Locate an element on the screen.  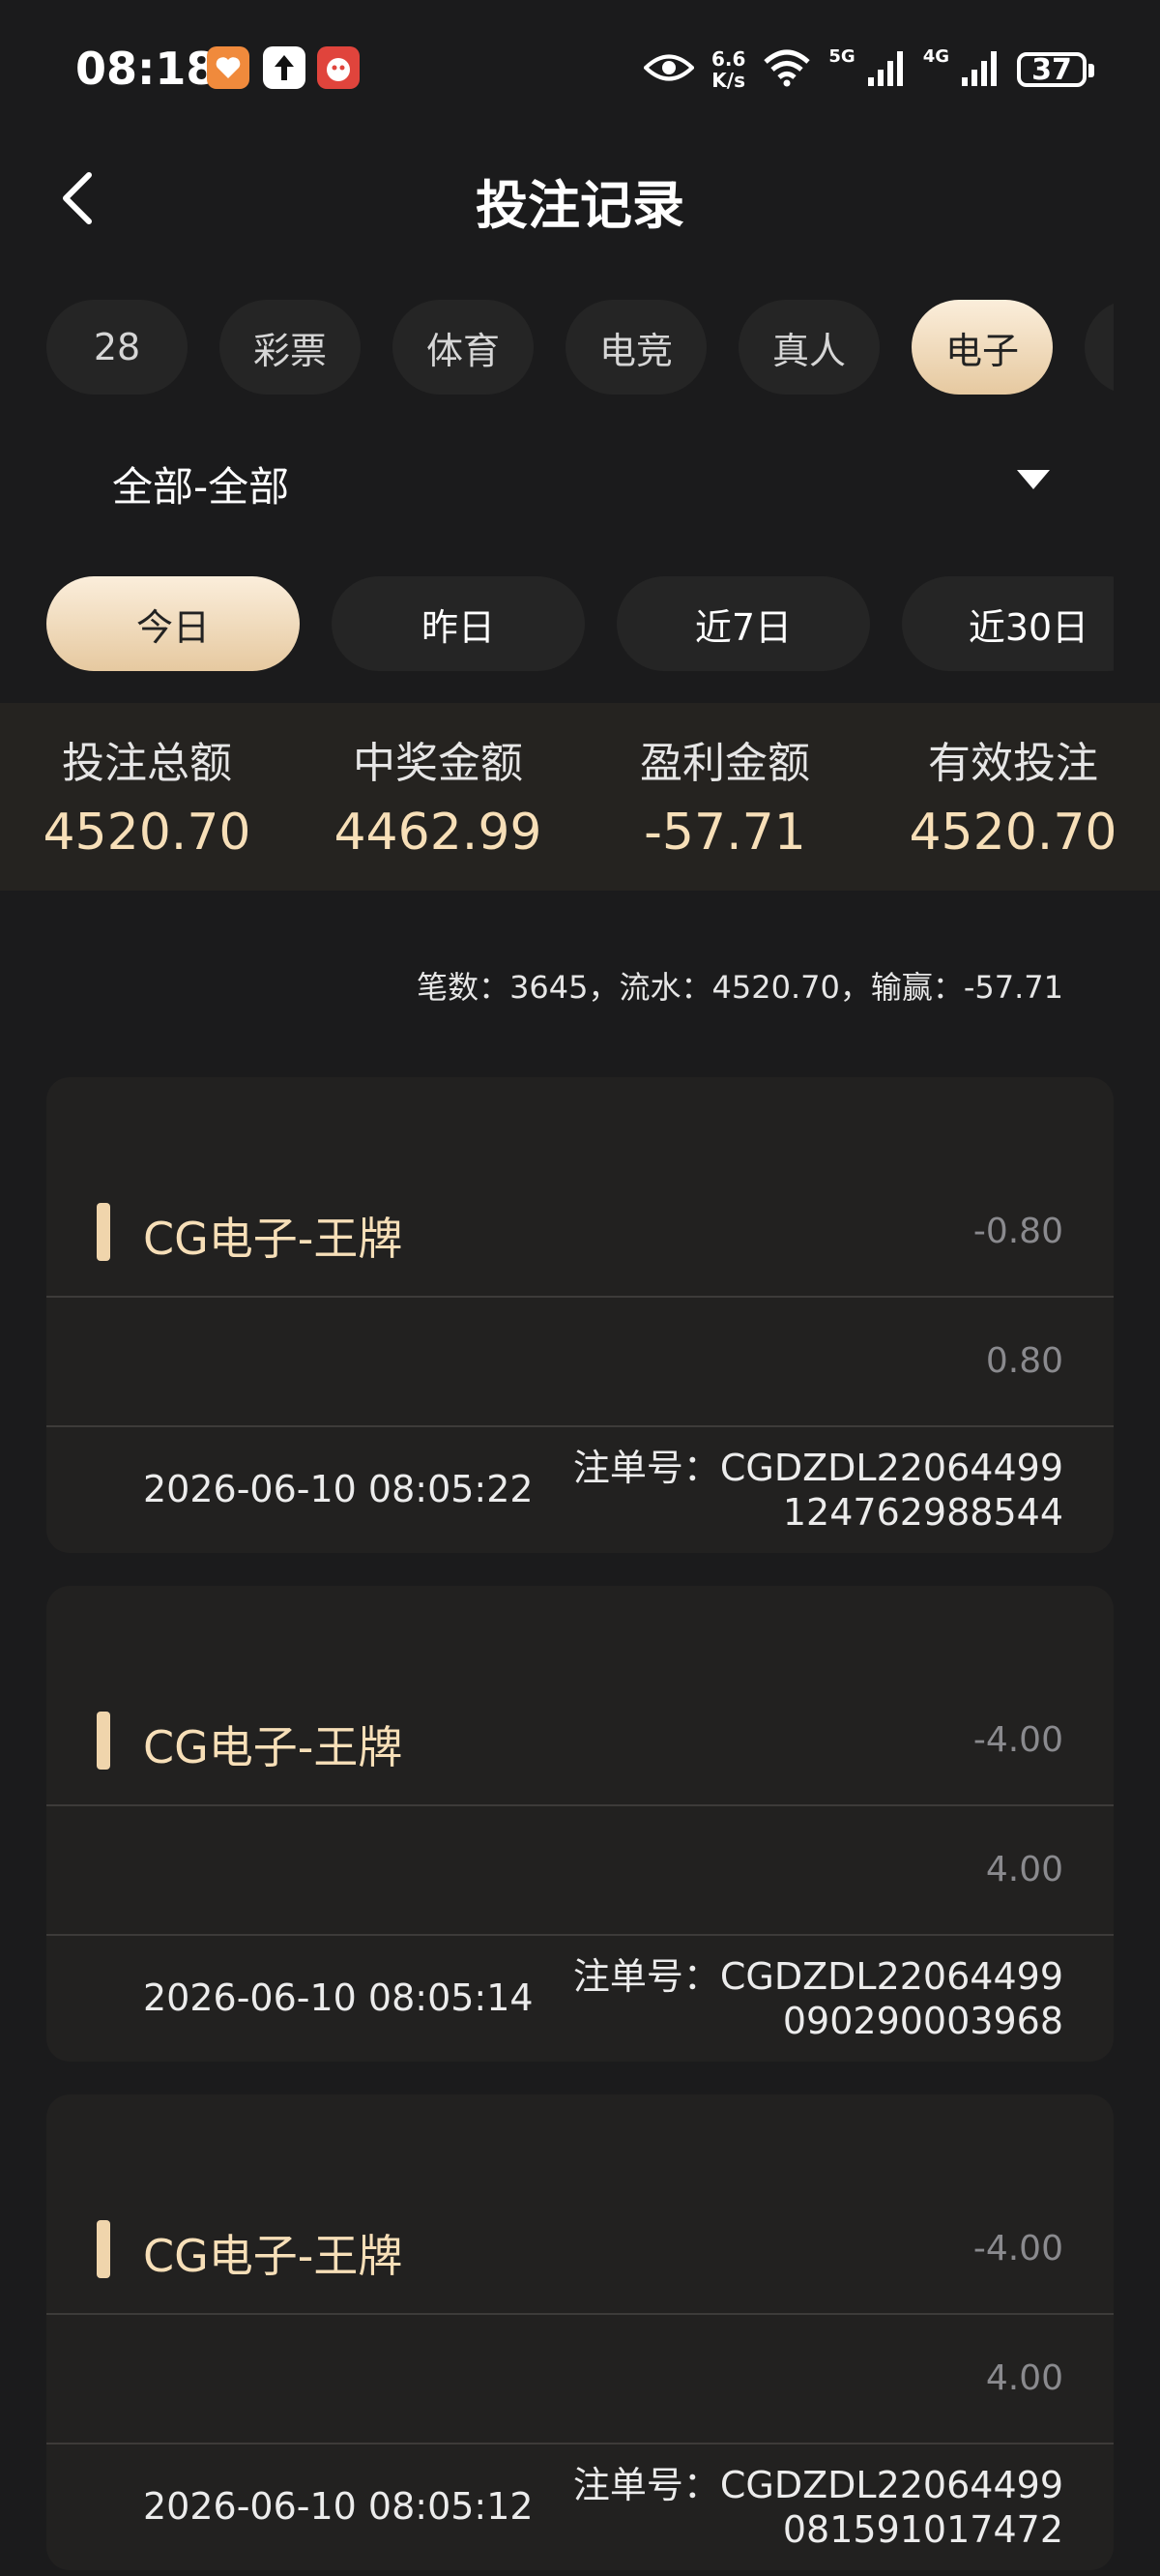
summary-winnings: 中奖金额 4462.99 is located at coordinates (438, 795).